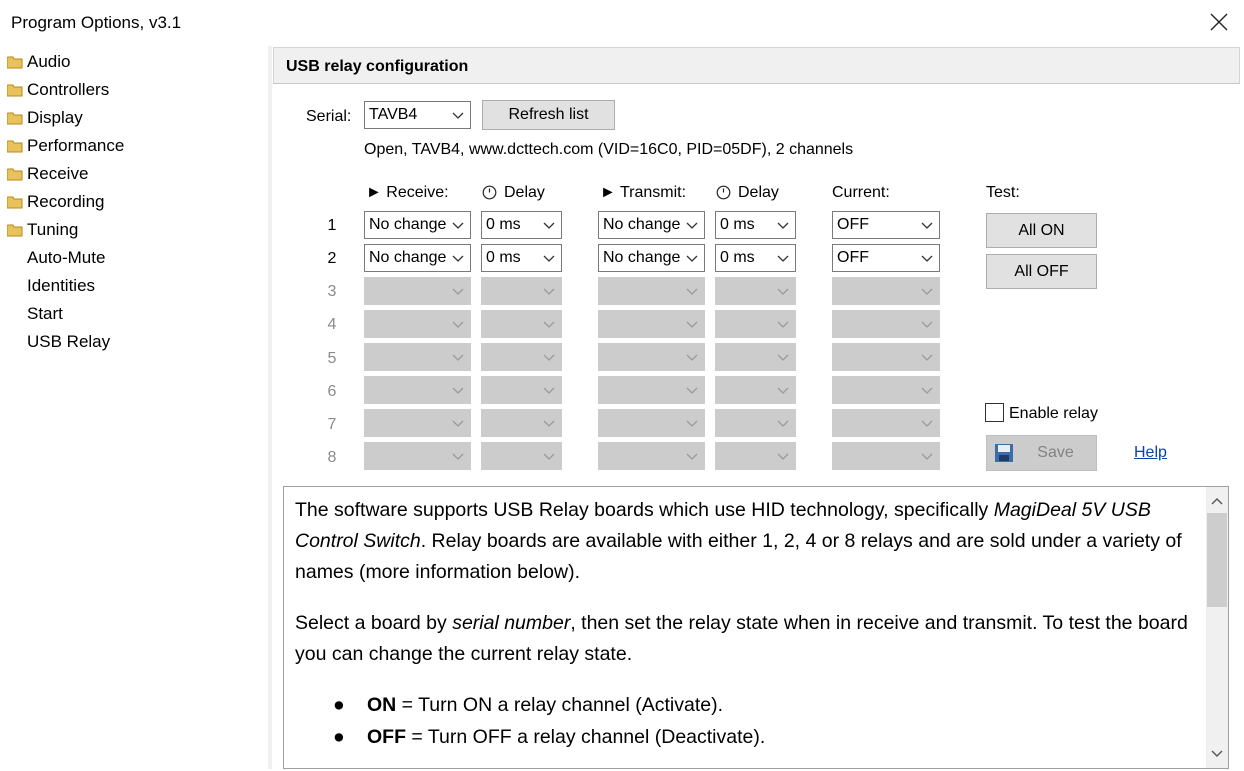 The height and width of the screenshot is (771, 1244). I want to click on sidebar-item-display: Display, so click(43, 118).